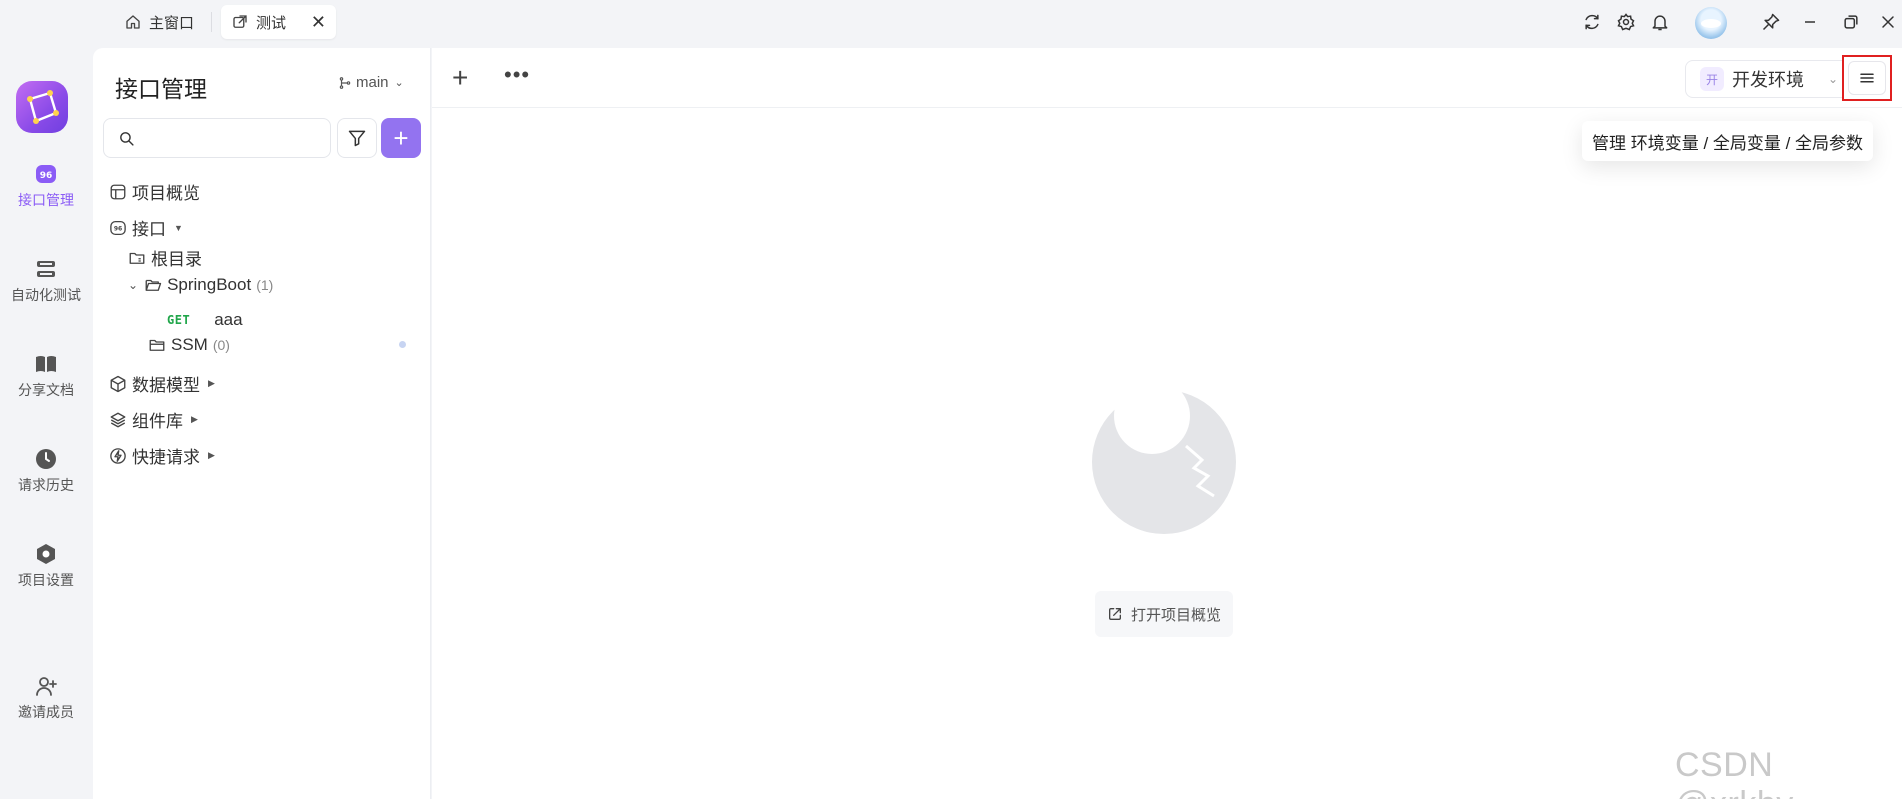 Image resolution: width=1902 pixels, height=799 pixels. I want to click on env-name: 开发环境, so click(1768, 80).